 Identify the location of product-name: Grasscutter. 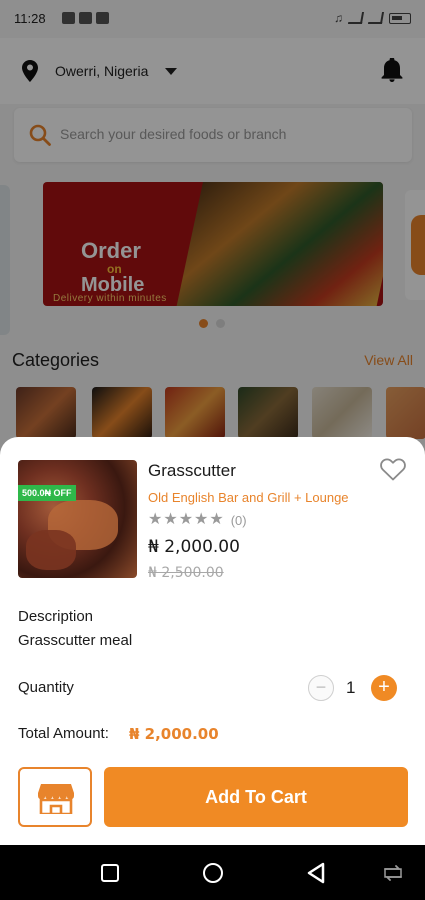
(192, 470).